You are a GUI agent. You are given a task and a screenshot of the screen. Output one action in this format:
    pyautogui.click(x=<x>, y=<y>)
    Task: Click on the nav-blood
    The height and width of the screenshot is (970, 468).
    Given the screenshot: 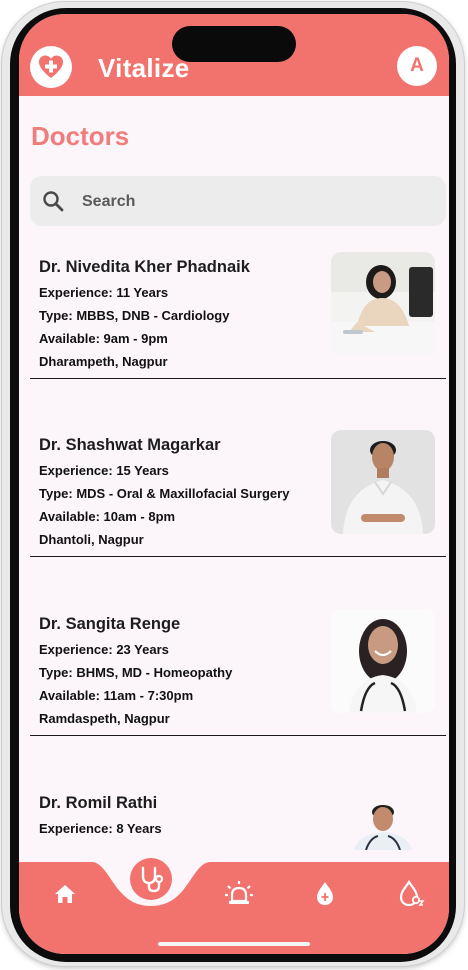 What is the action you would take?
    pyautogui.click(x=325, y=894)
    